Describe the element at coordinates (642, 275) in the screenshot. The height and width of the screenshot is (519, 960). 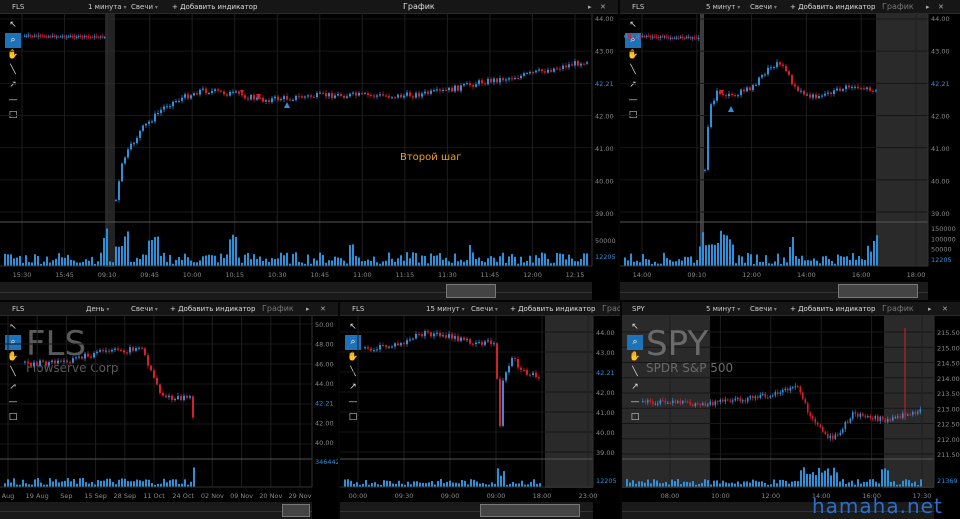
I see `time-tick-label: 14:00` at that location.